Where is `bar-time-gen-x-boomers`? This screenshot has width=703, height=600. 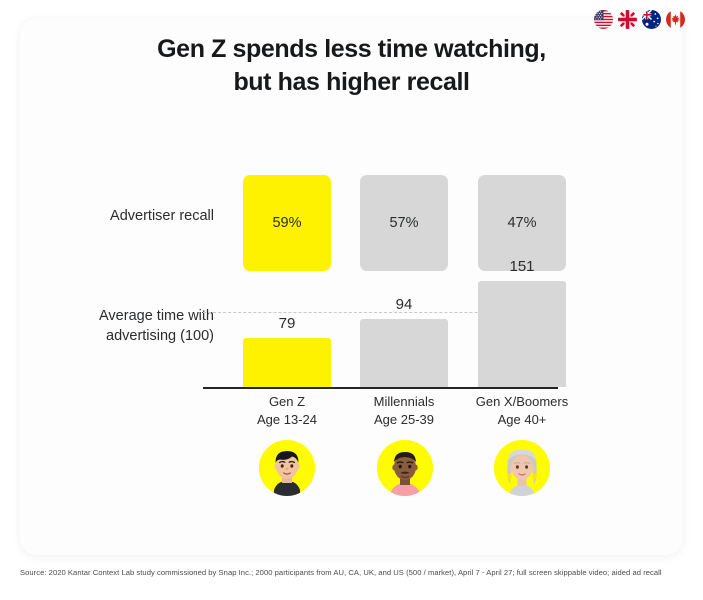
bar-time-gen-x-boomers is located at coordinates (522, 334).